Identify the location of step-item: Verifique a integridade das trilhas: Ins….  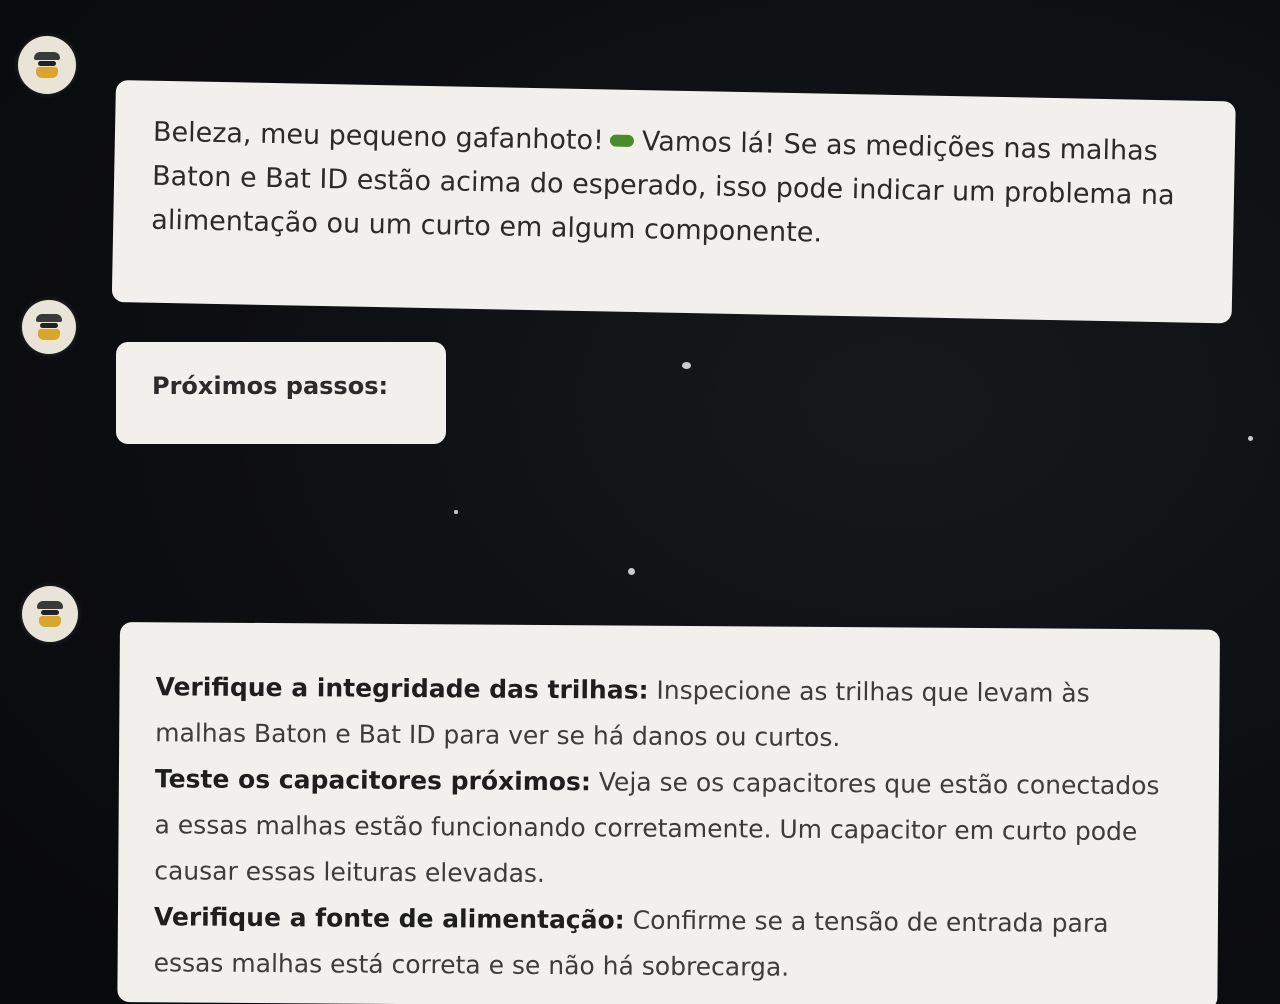
(667, 713).